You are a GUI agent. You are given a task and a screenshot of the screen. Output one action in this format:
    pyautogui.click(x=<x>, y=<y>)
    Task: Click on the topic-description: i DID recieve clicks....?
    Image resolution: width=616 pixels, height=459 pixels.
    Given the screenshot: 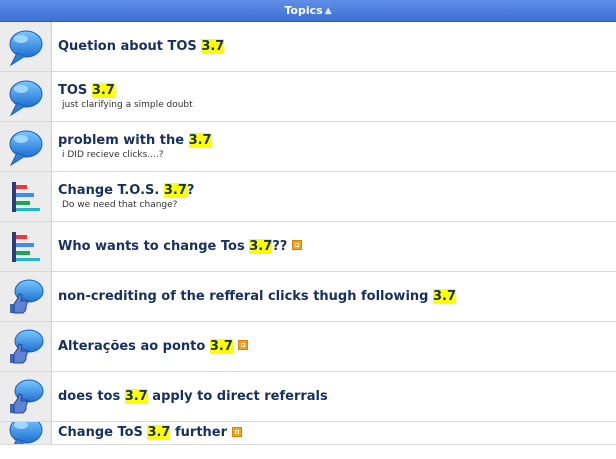 What is the action you would take?
    pyautogui.click(x=113, y=154)
    